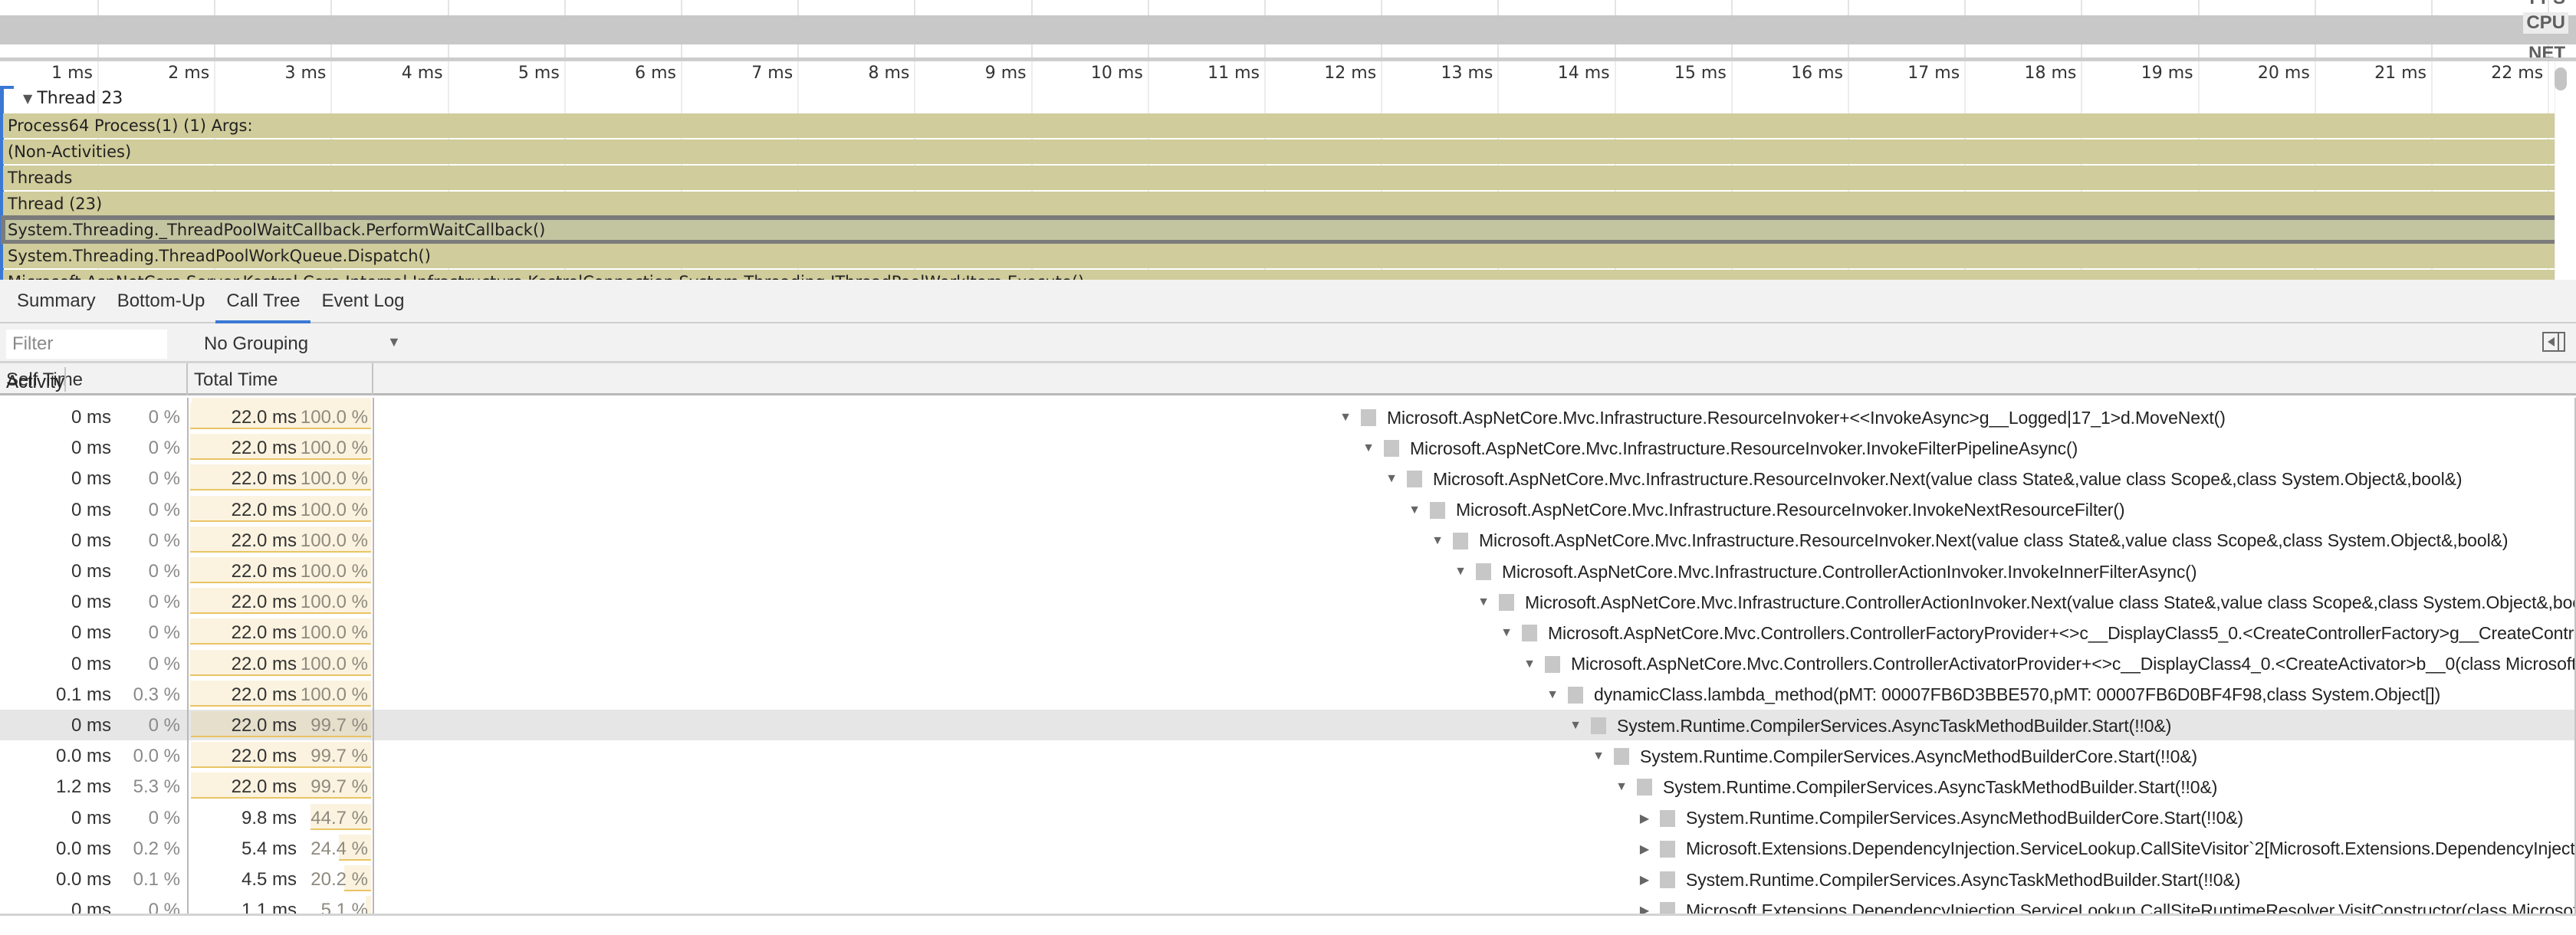  What do you see at coordinates (161, 301) in the screenshot?
I see `tab-bottom-up: Bottom-Up` at bounding box center [161, 301].